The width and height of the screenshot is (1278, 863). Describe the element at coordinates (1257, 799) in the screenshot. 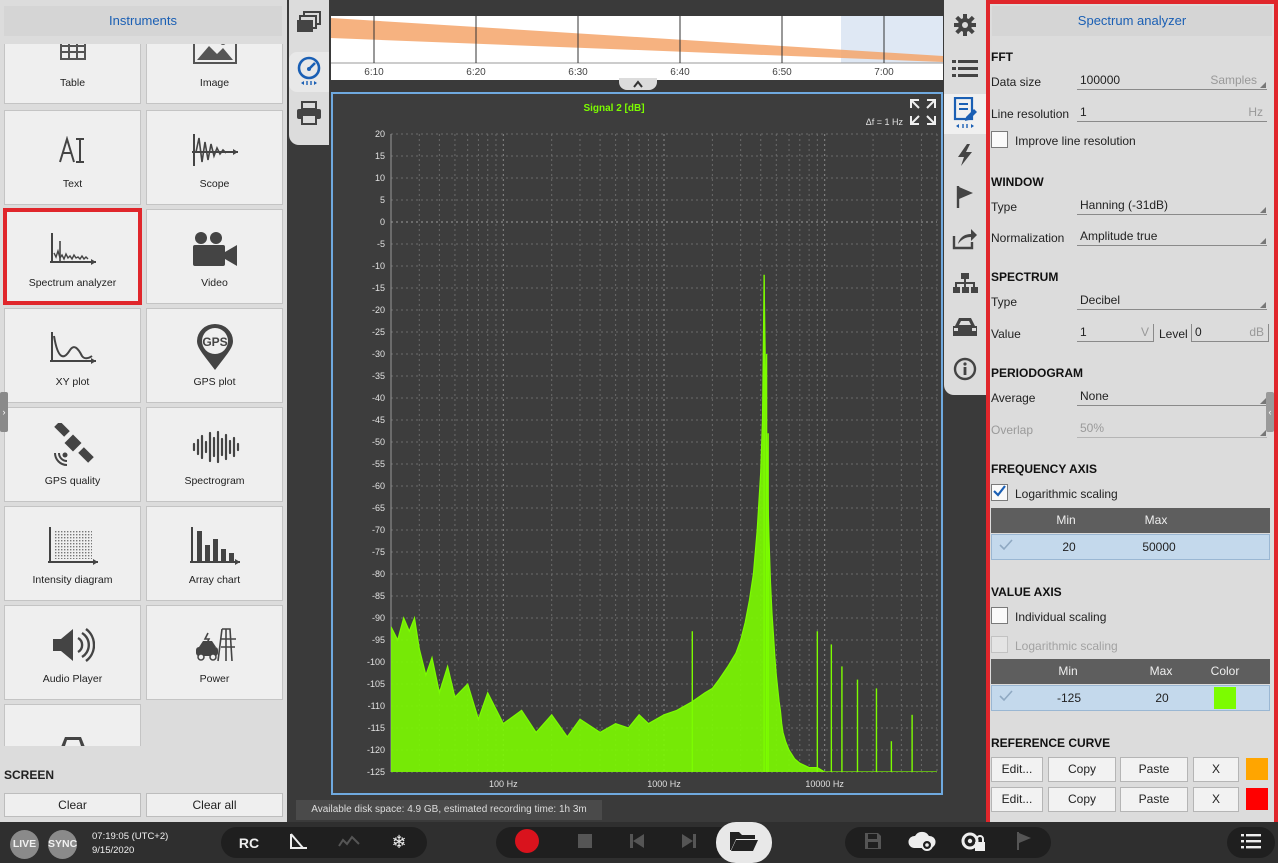

I see `ref2-color-swatch` at that location.